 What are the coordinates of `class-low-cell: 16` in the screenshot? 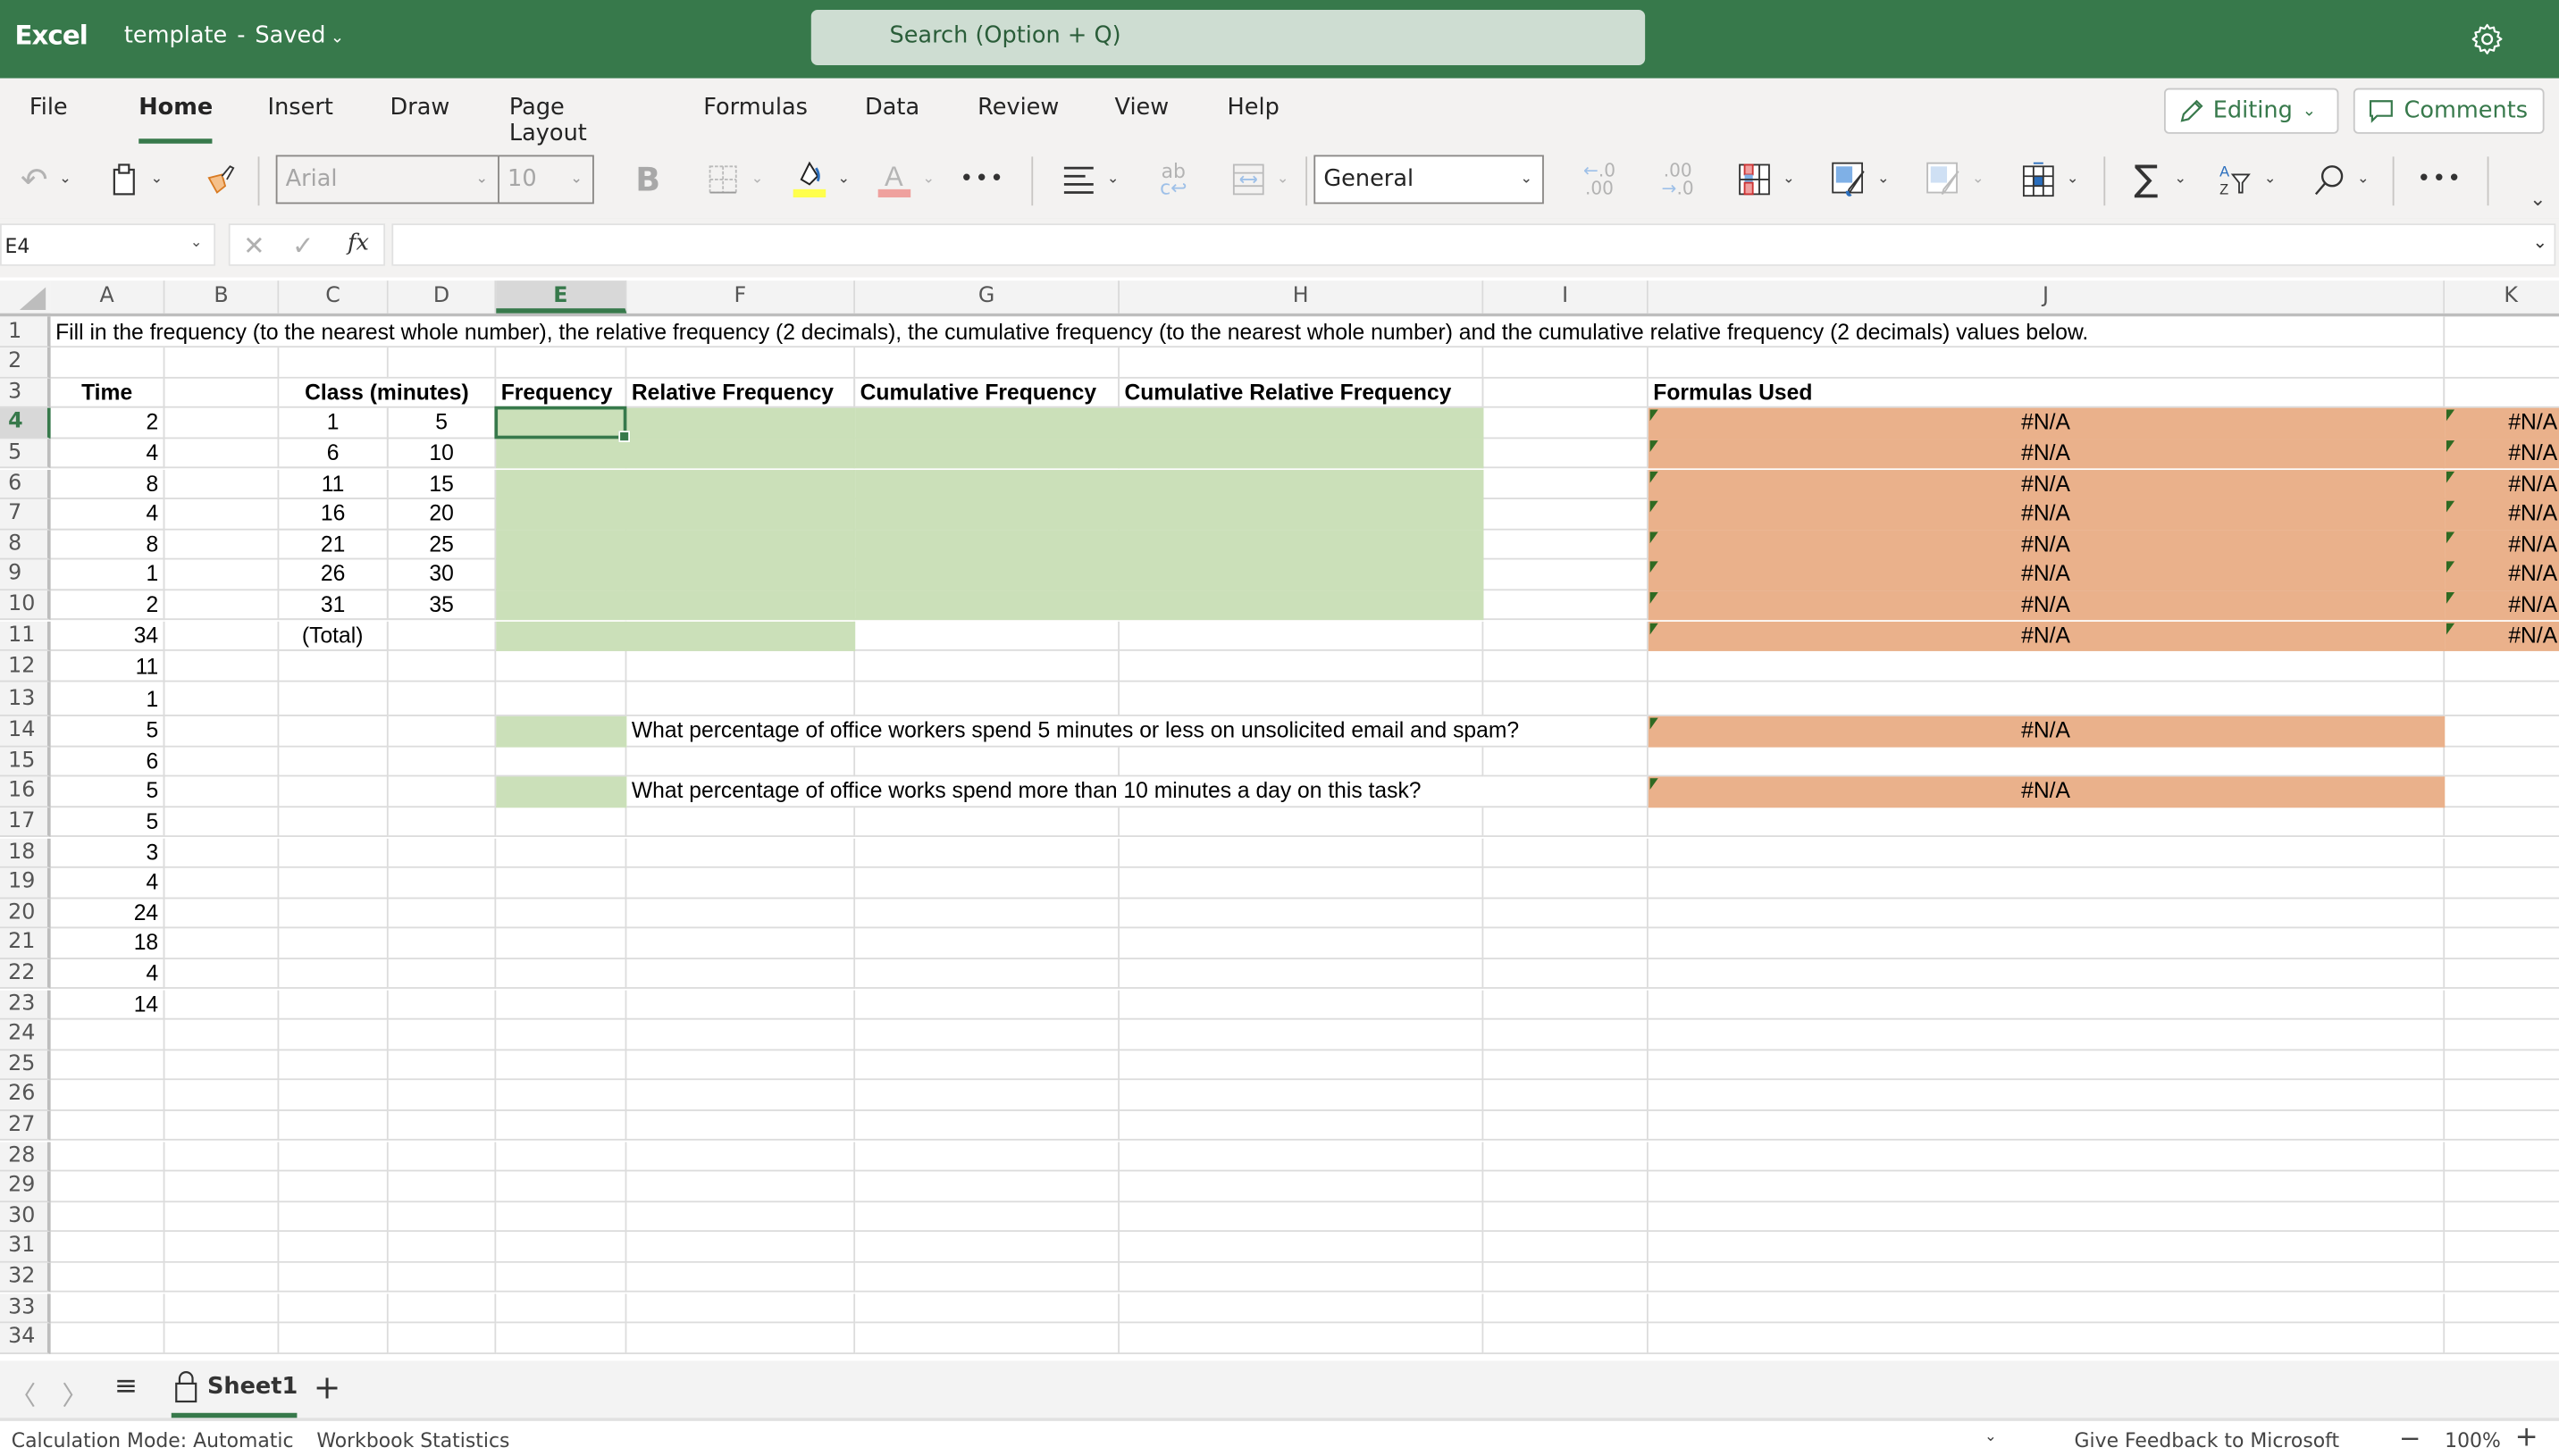 It's located at (334, 515).